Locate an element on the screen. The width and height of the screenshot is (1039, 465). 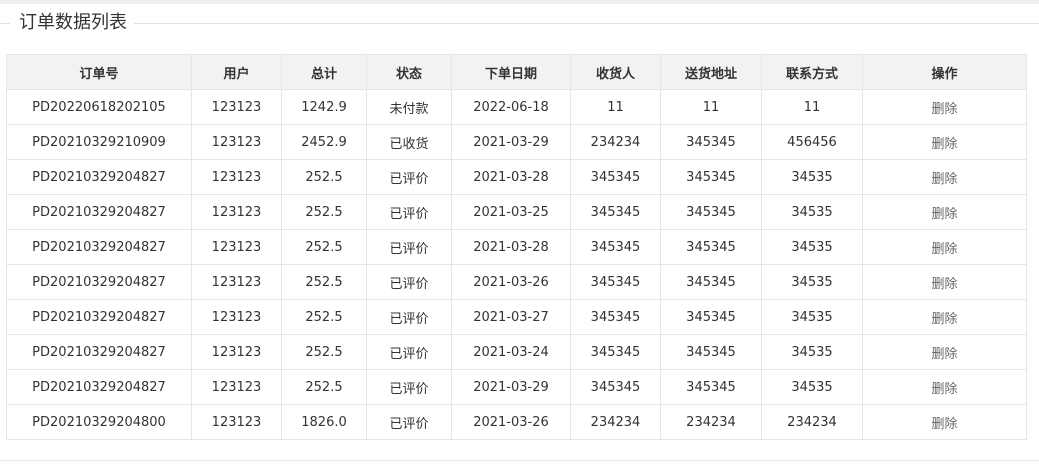
table-header-row: 订单号 用户 总计 状态 下单日期 收货人 送货地址 联系方式 操作 is located at coordinates (516, 72).